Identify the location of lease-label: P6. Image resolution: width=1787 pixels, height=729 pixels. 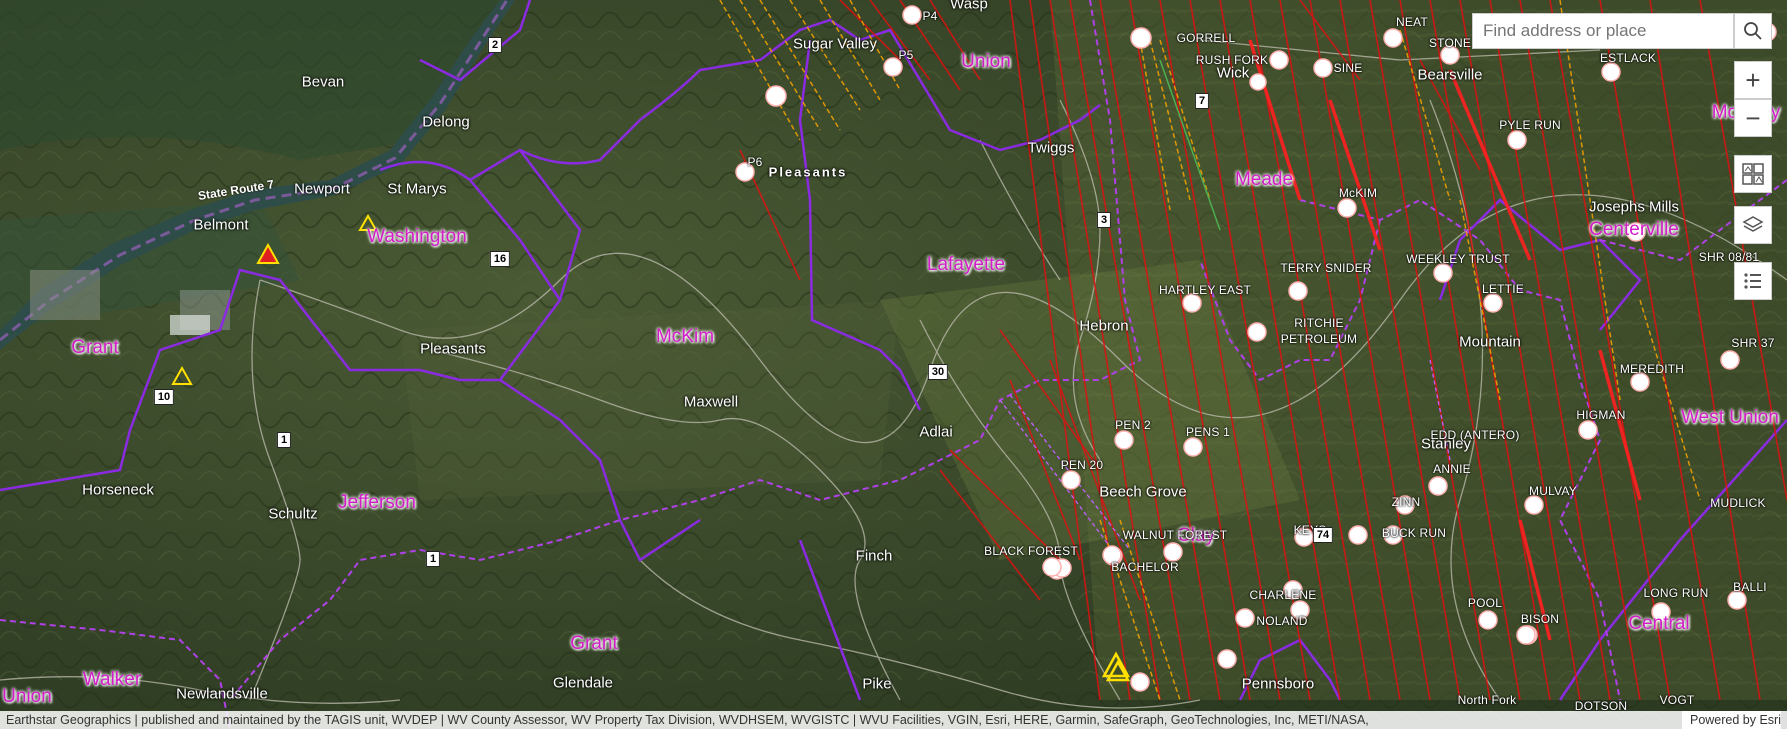
(755, 162).